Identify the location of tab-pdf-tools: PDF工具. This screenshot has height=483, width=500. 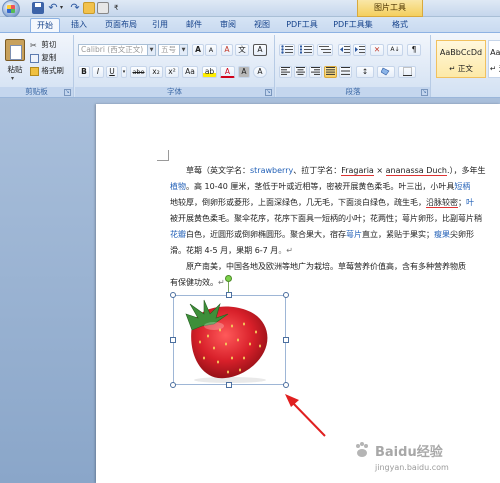
(302, 25).